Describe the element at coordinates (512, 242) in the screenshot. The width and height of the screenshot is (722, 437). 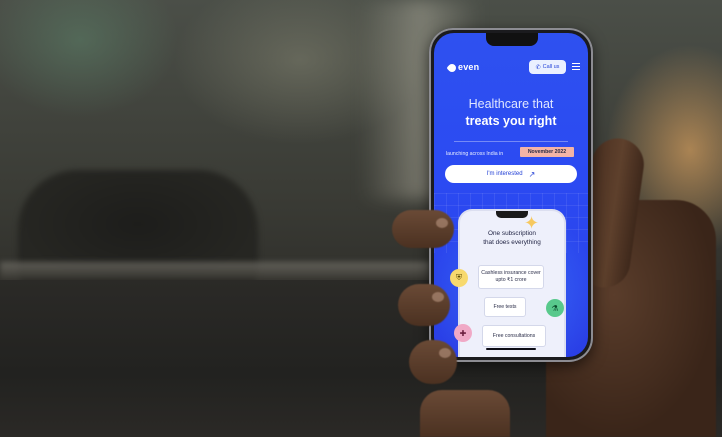
I see `subscription-title-line-2: that does everything` at that location.